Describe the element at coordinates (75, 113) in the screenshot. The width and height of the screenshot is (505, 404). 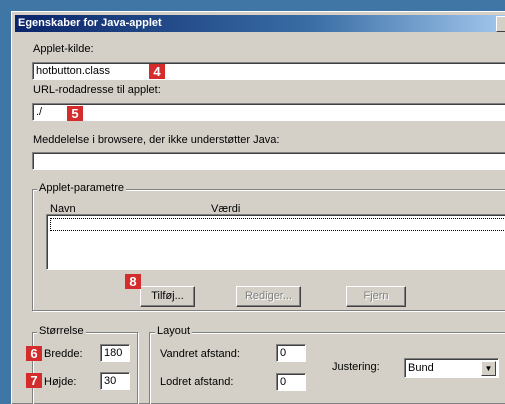
I see `callout-badge-5: 5` at that location.